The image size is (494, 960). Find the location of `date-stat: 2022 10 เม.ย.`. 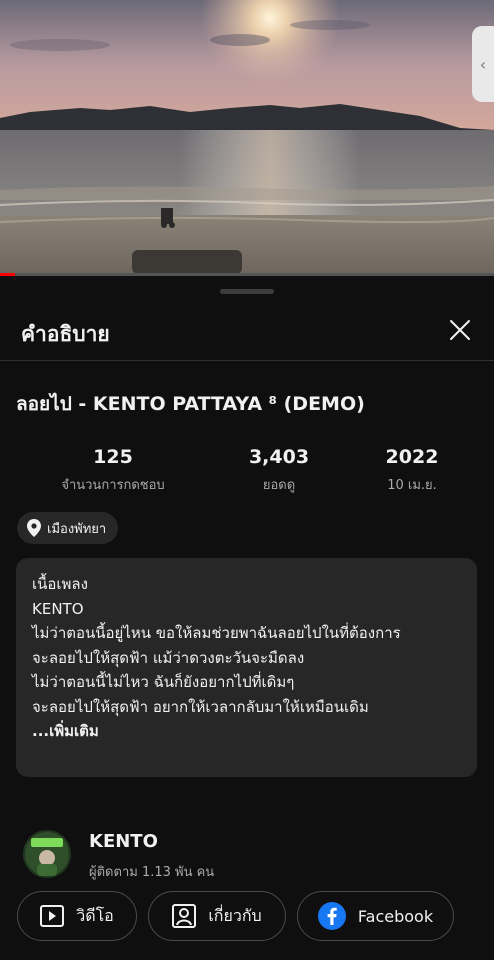

date-stat: 2022 10 เม.ย. is located at coordinates (412, 470).